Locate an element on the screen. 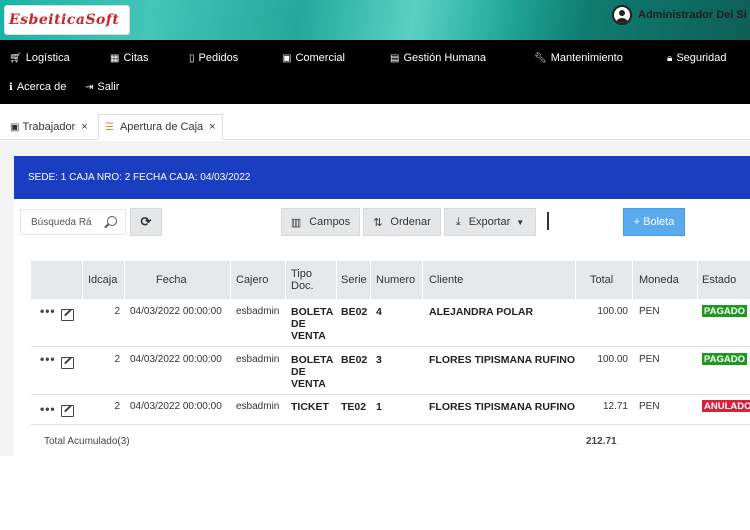 This screenshot has height=530, width=750. user-menu: Administrador Del Si is located at coordinates (679, 15).